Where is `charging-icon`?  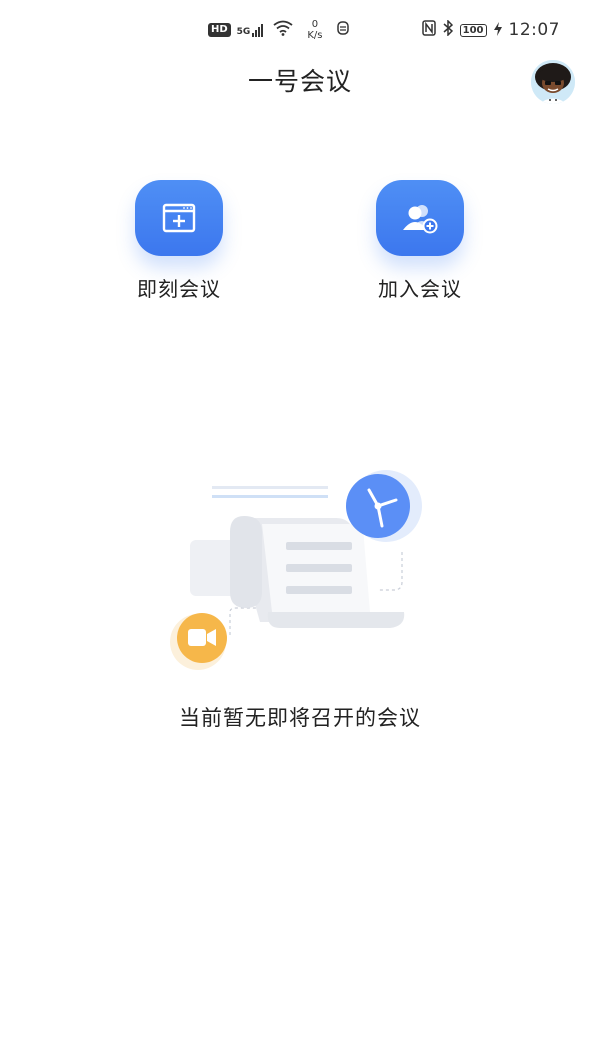 charging-icon is located at coordinates (497, 30).